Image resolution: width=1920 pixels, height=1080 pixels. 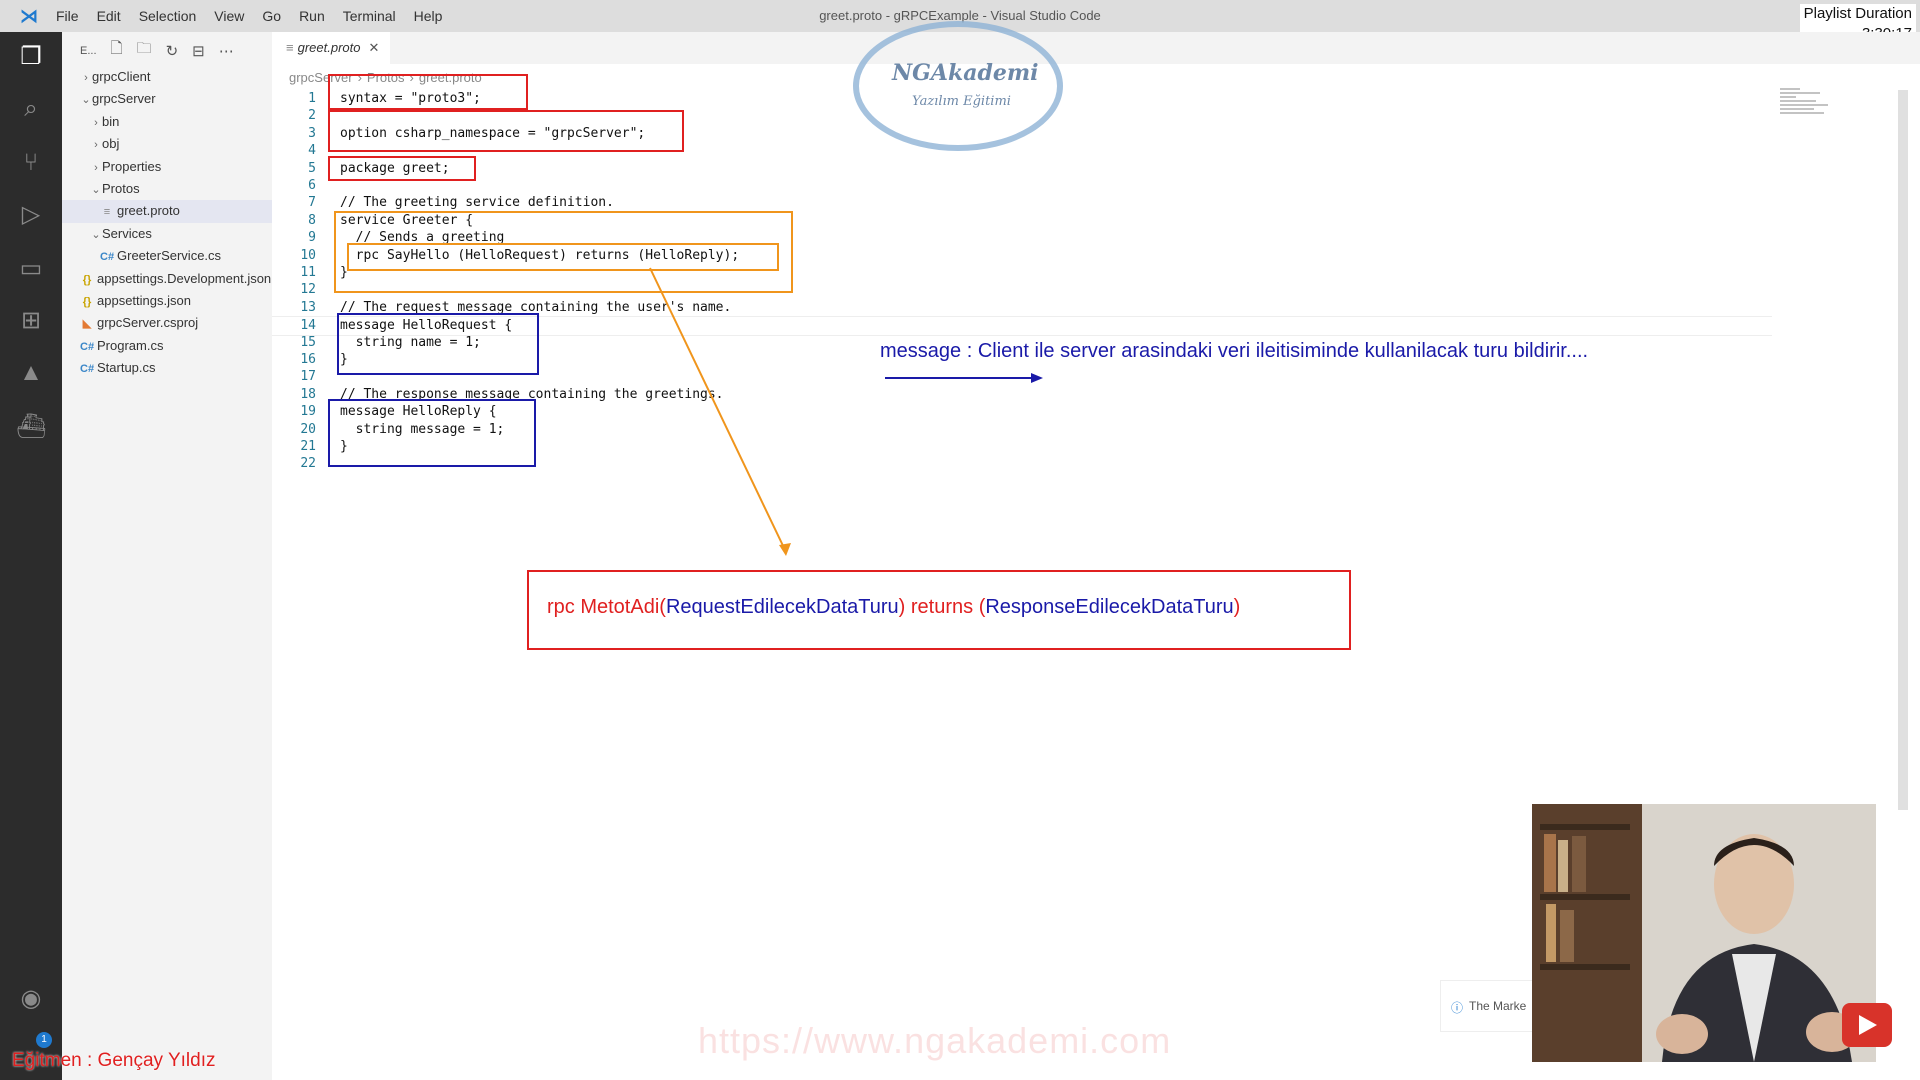 I want to click on webcam-video, so click(x=1704, y=933).